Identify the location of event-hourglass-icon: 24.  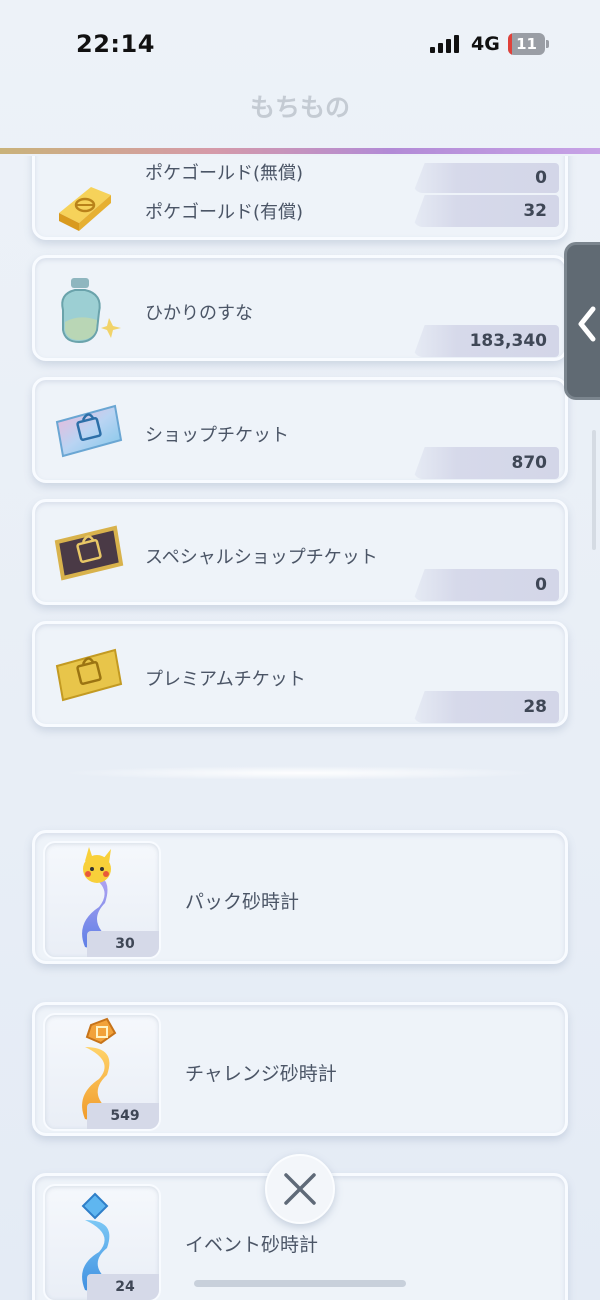
(102, 1242).